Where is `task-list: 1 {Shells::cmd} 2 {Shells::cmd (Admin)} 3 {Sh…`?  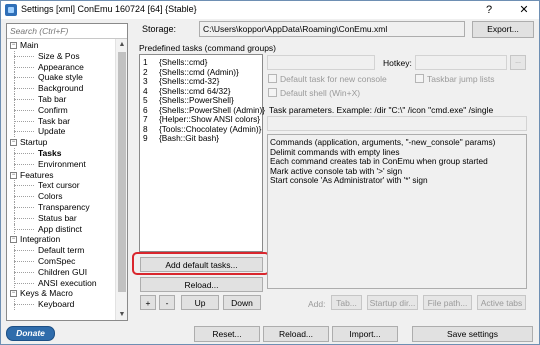 task-list: 1 {Shells::cmd} 2 {Shells::cmd (Admin)} 3 {Sh… is located at coordinates (202, 153).